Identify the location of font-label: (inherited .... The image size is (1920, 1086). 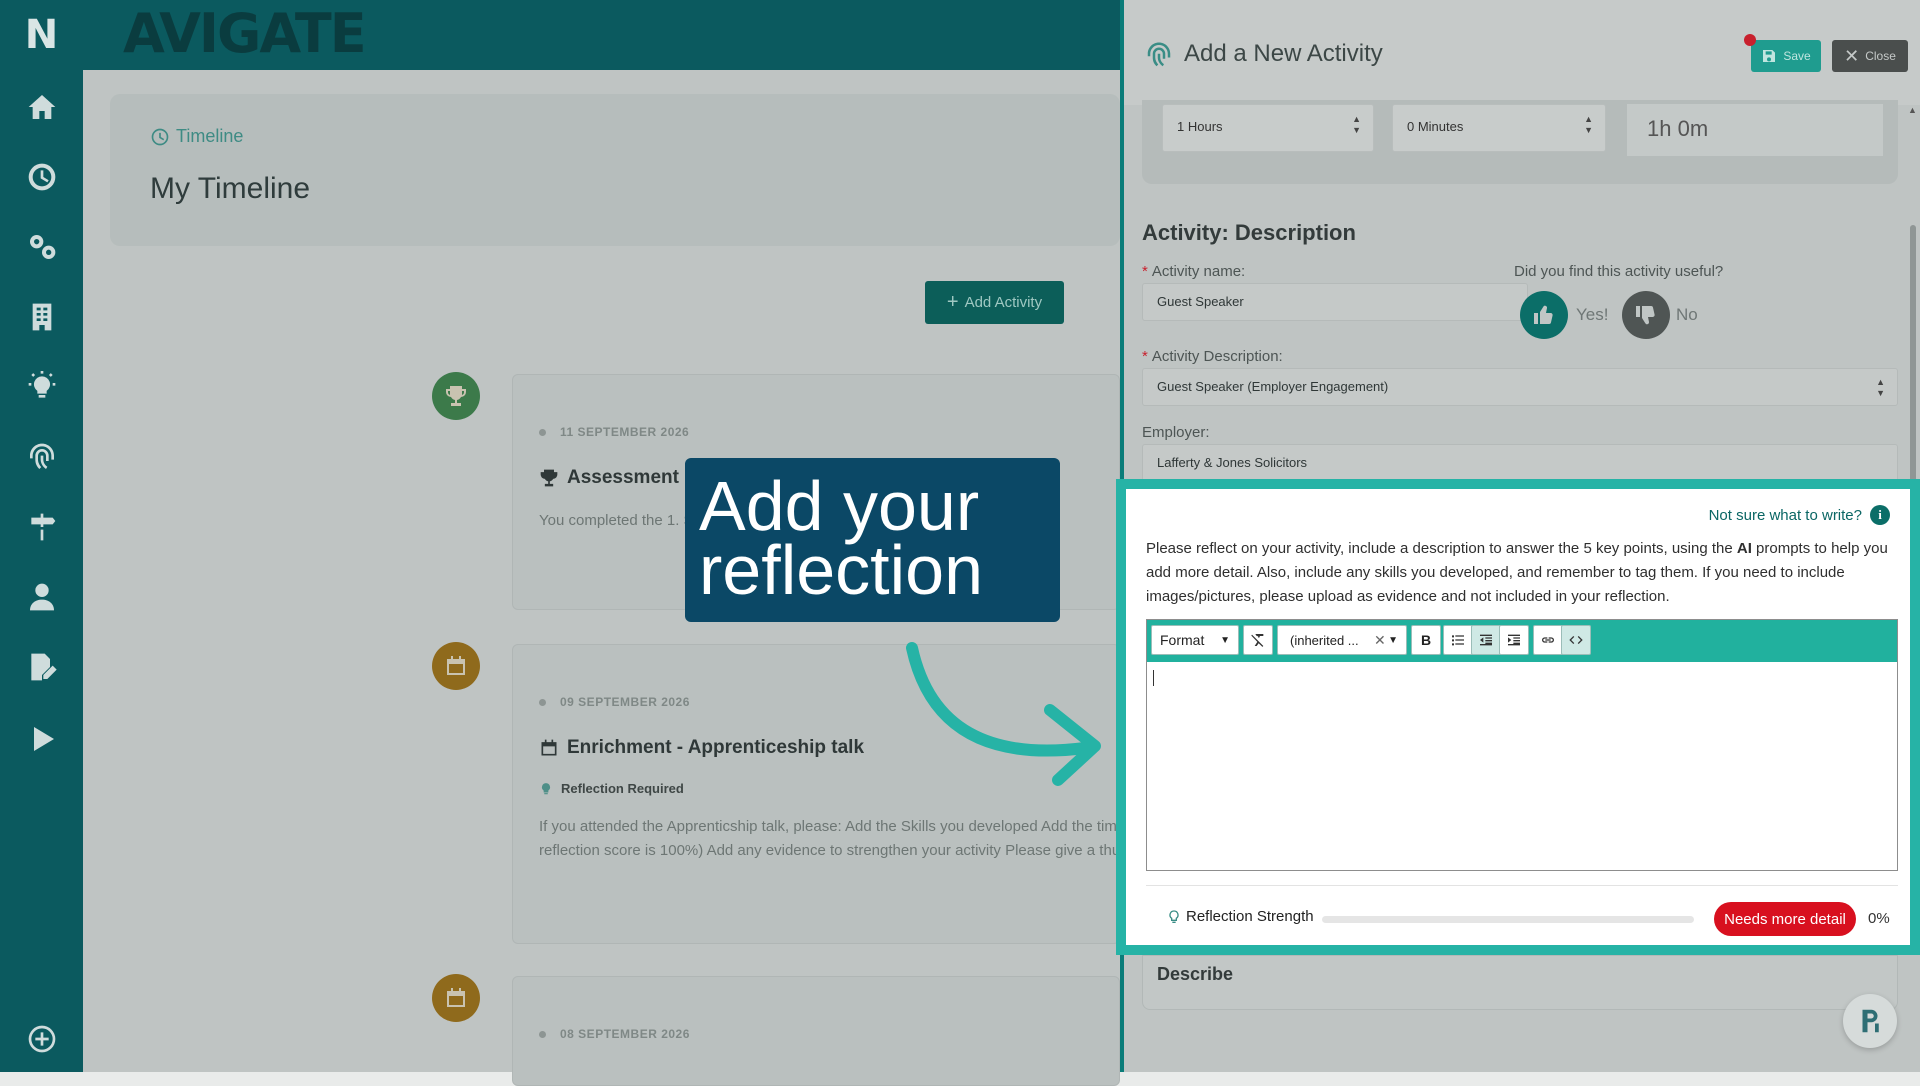
(1324, 640).